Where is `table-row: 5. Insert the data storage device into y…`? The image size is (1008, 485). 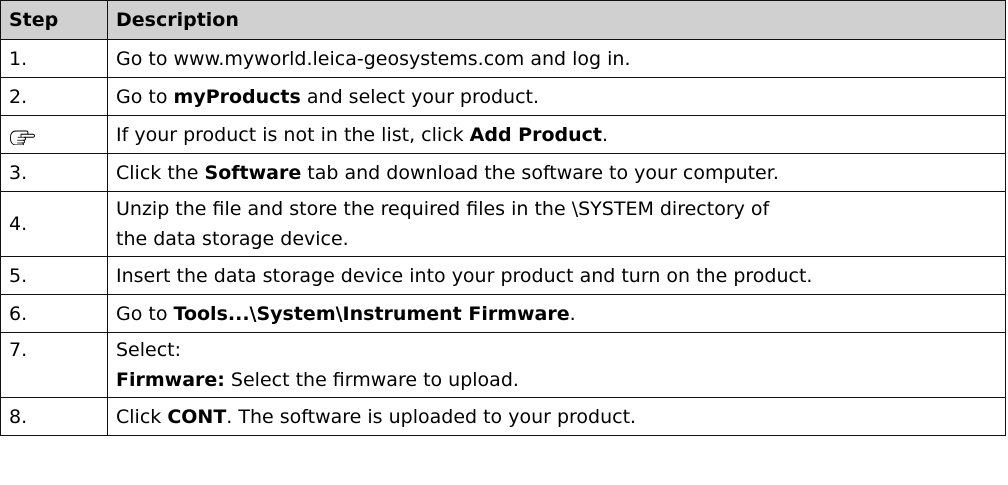
table-row: 5. Insert the data storage device into y… is located at coordinates (503, 275).